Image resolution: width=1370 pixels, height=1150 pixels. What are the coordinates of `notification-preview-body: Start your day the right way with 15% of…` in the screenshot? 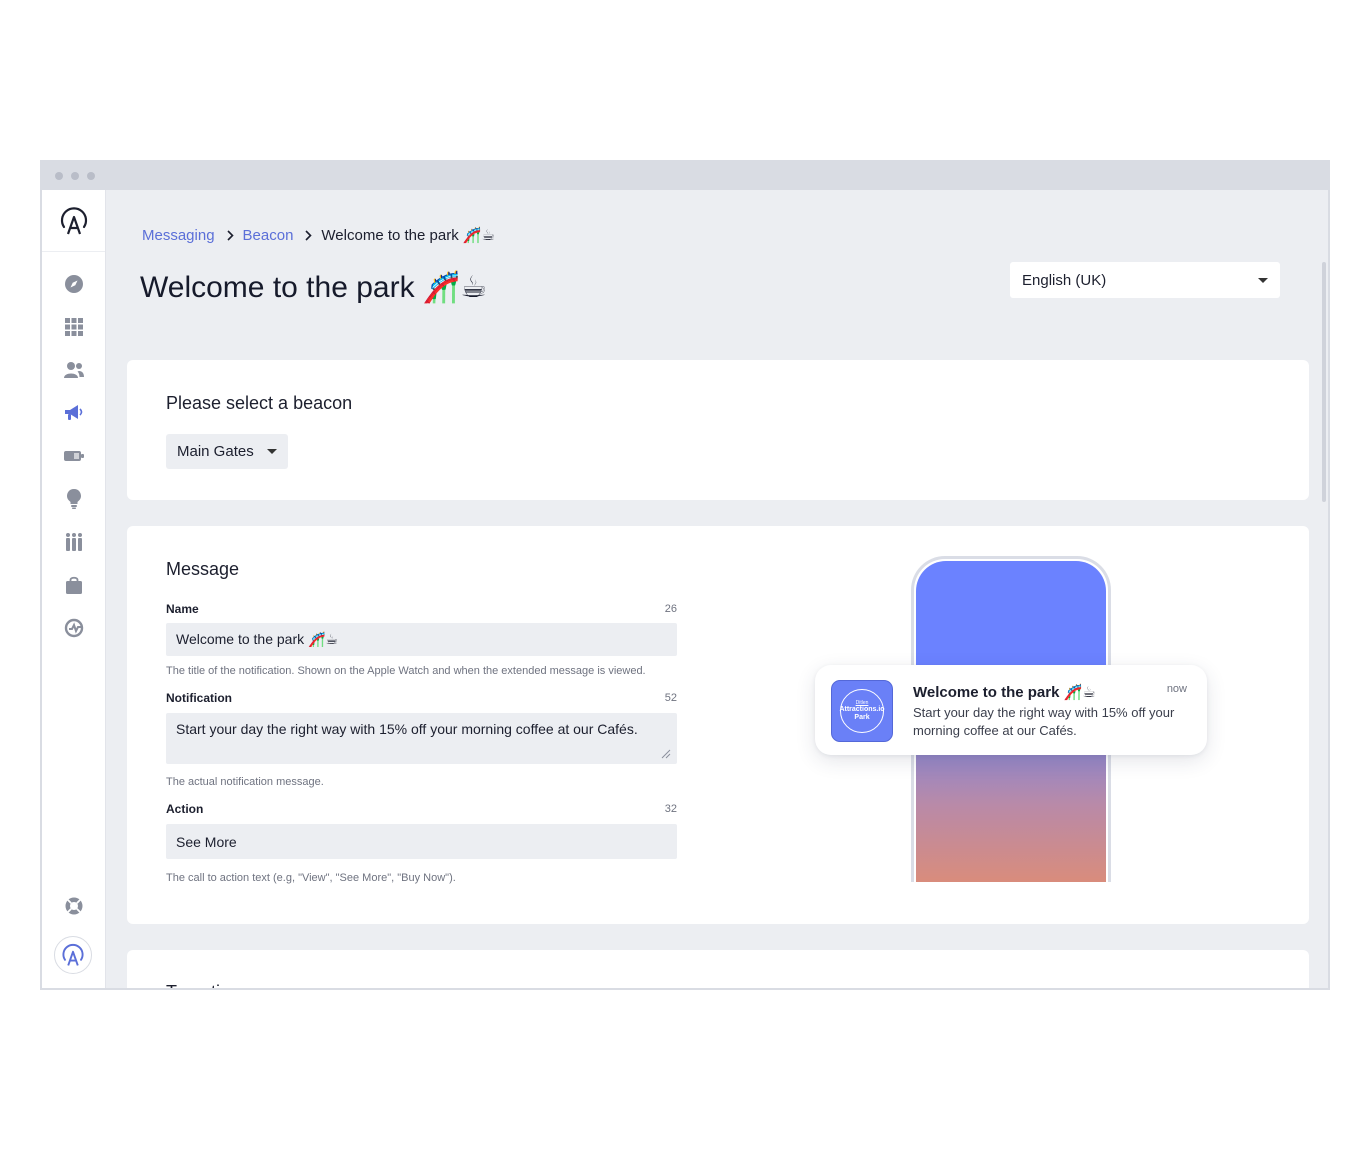 It's located at (1044, 721).